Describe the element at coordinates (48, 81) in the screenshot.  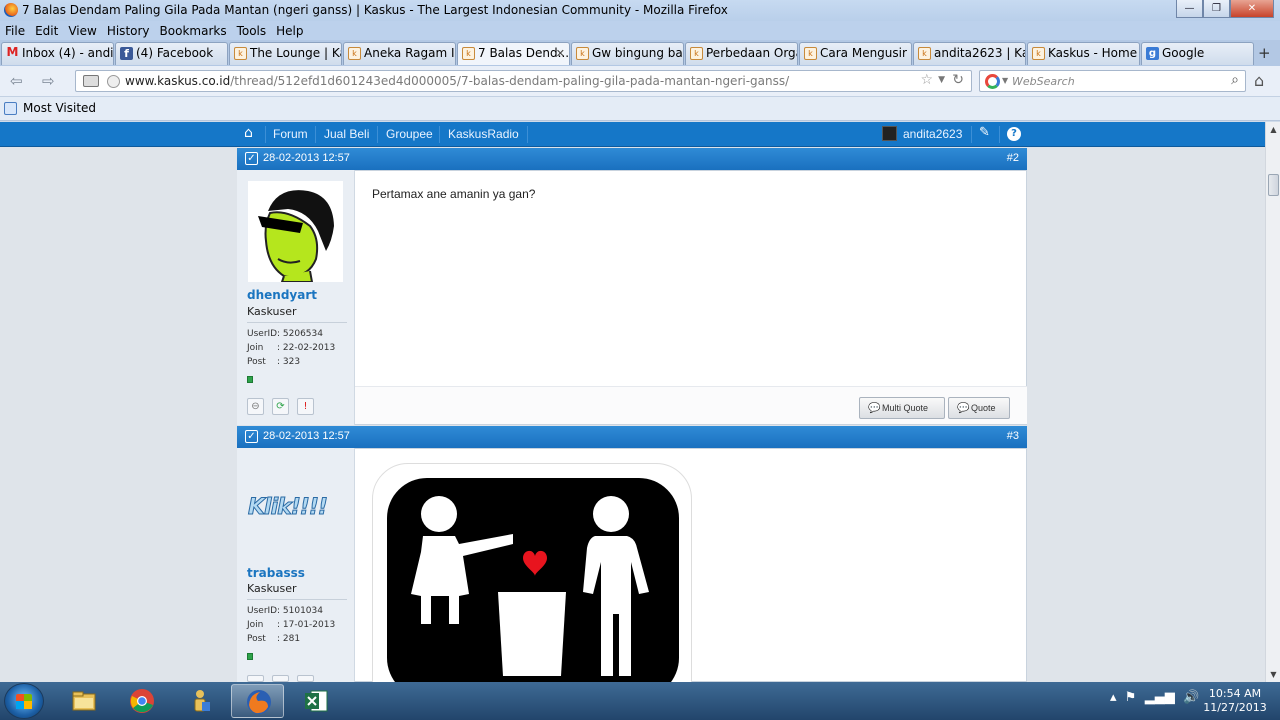
I see `forward-arrow-icon: ⇨` at that location.